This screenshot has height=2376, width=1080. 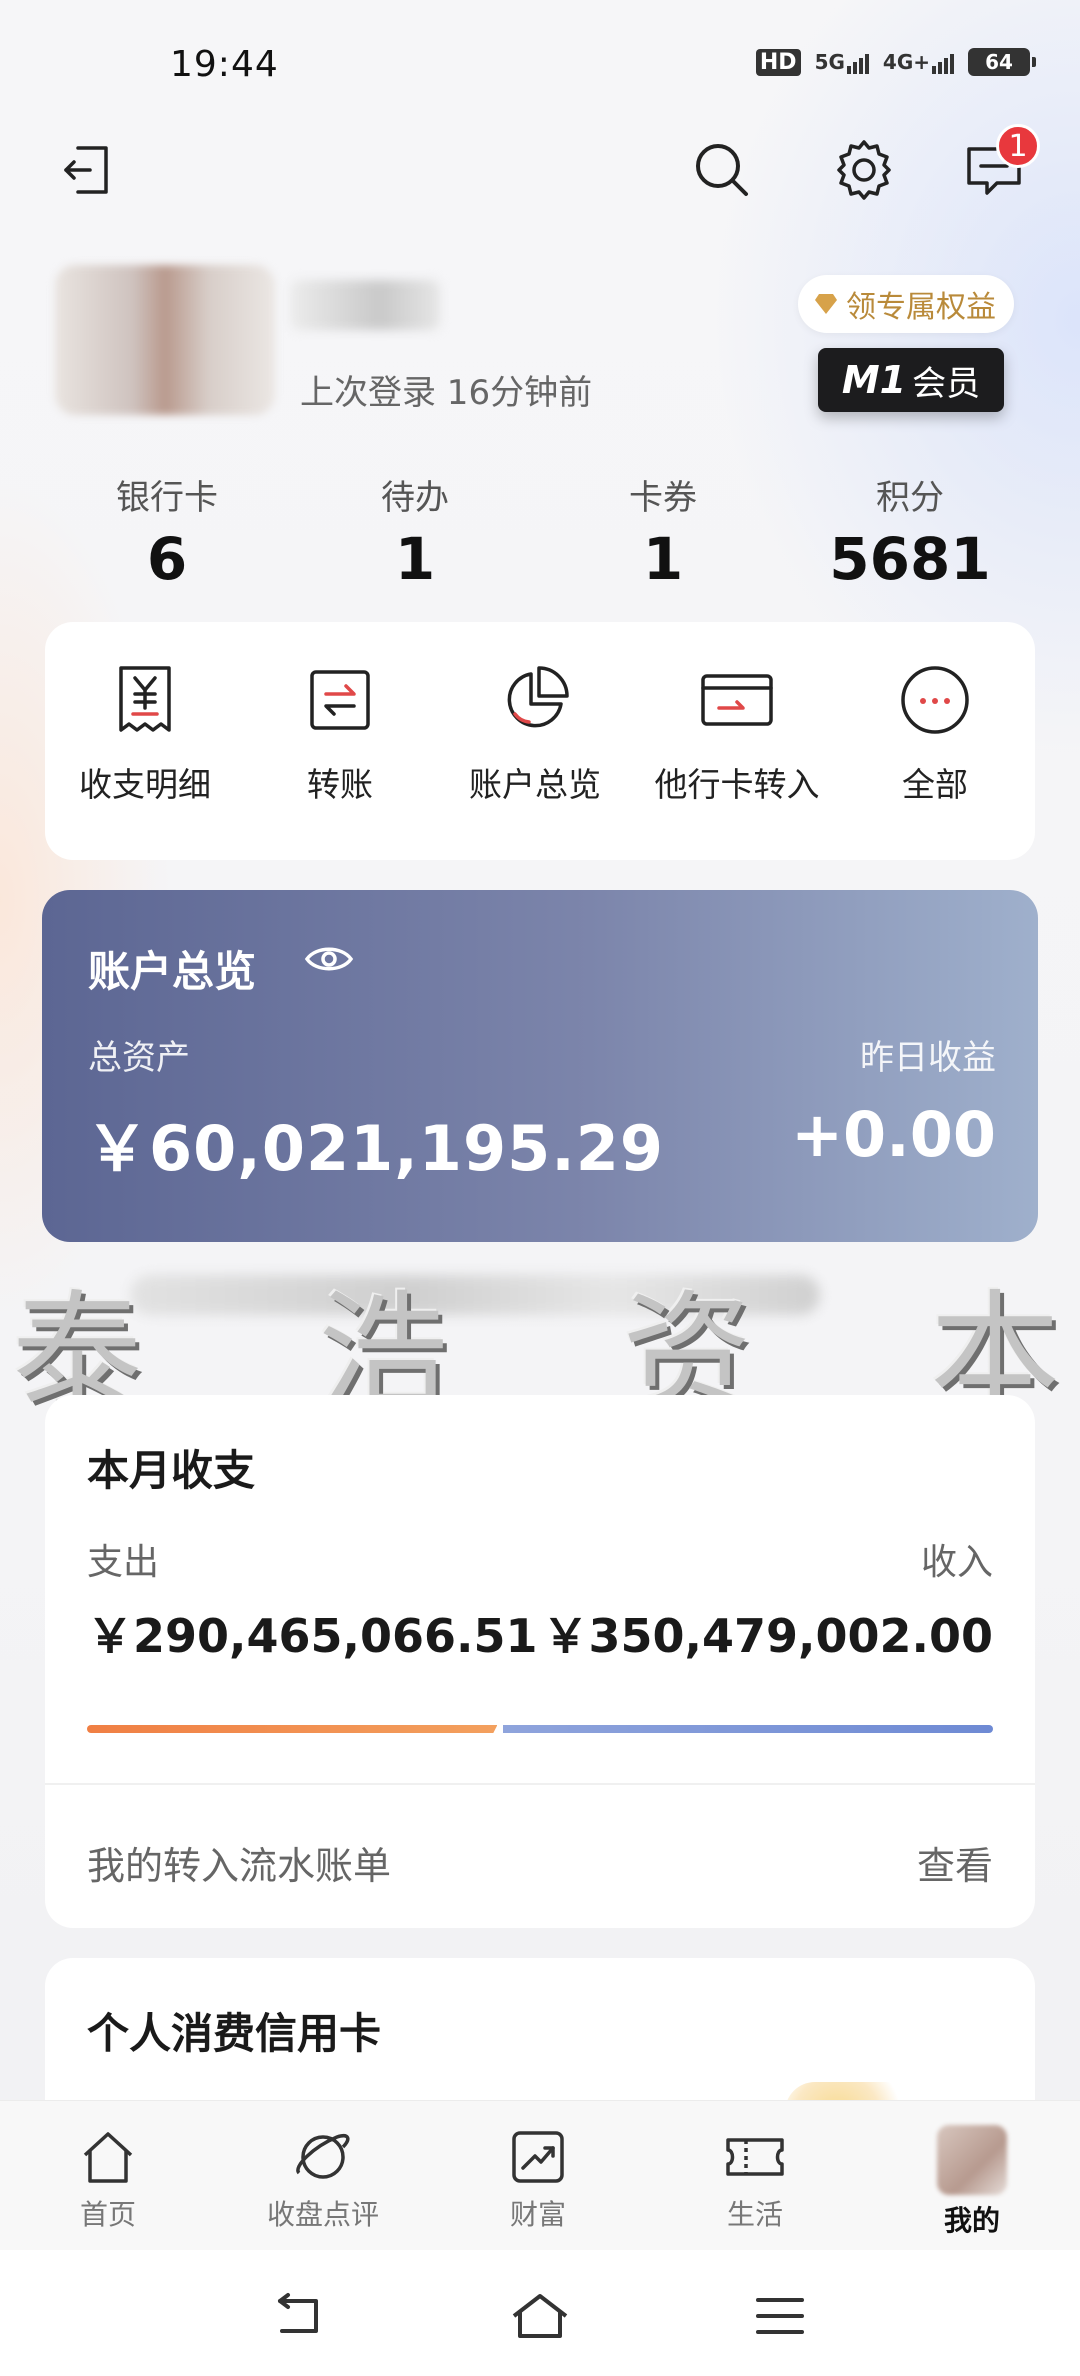 What do you see at coordinates (171, 1470) in the screenshot?
I see `monthly-title: 本月收支` at bounding box center [171, 1470].